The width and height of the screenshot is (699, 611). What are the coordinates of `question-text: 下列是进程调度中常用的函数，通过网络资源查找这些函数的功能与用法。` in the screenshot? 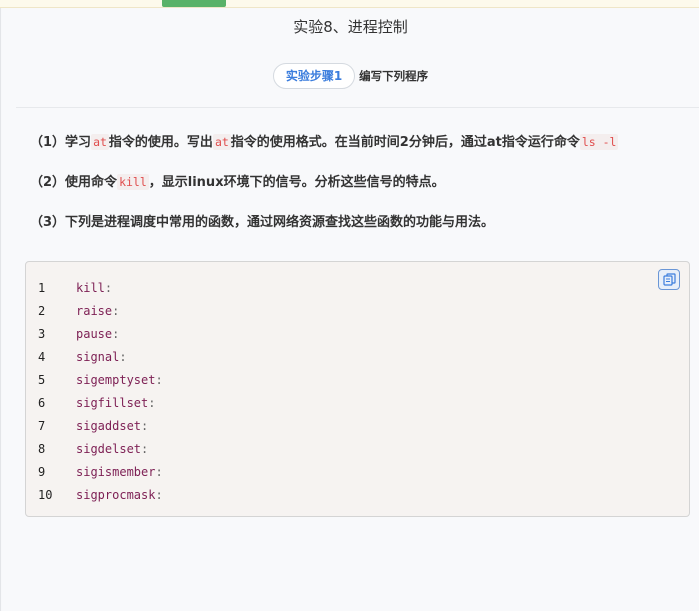 It's located at (280, 222).